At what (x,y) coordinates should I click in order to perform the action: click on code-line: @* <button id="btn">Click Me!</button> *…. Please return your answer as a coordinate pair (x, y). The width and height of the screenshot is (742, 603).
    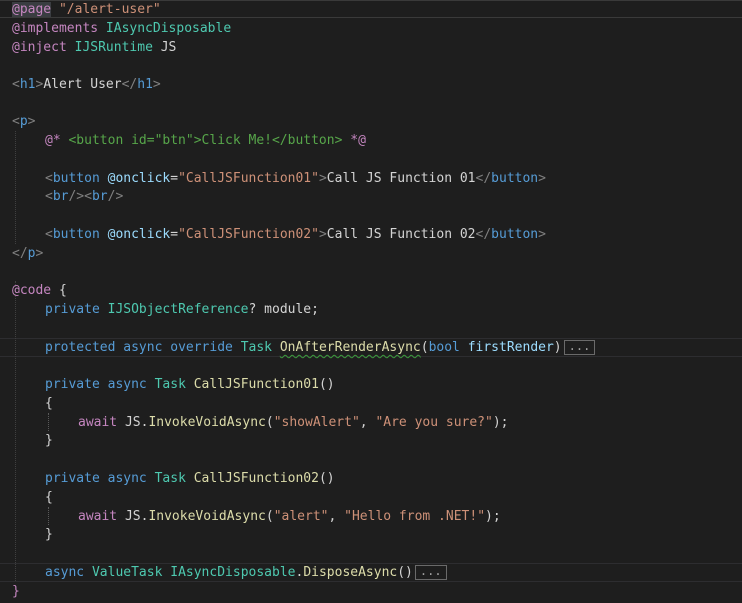
    Looking at the image, I should click on (205, 140).